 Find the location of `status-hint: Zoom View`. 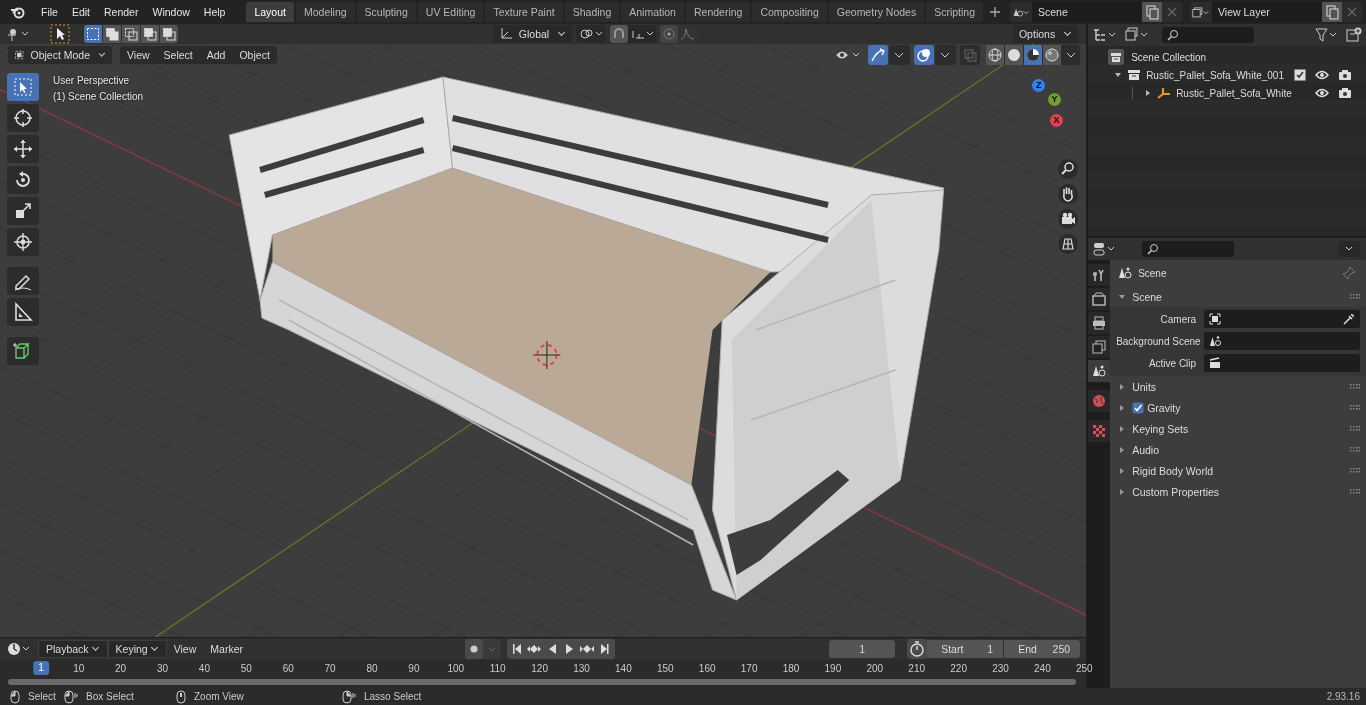

status-hint: Zoom View is located at coordinates (219, 696).